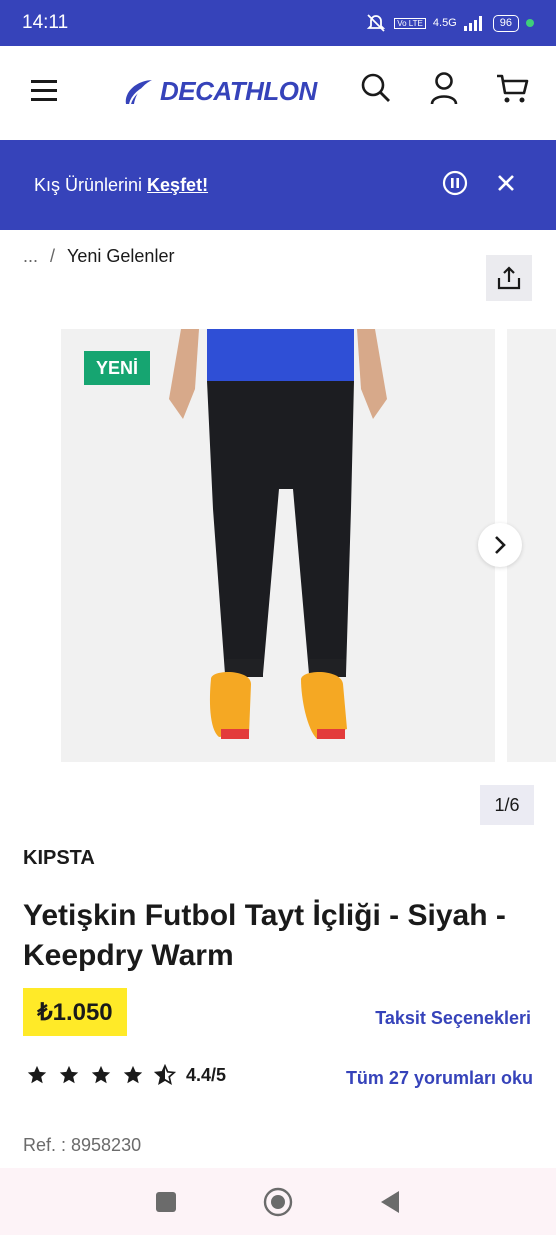  What do you see at coordinates (165, 1074) in the screenshot?
I see `star-half-icon` at bounding box center [165, 1074].